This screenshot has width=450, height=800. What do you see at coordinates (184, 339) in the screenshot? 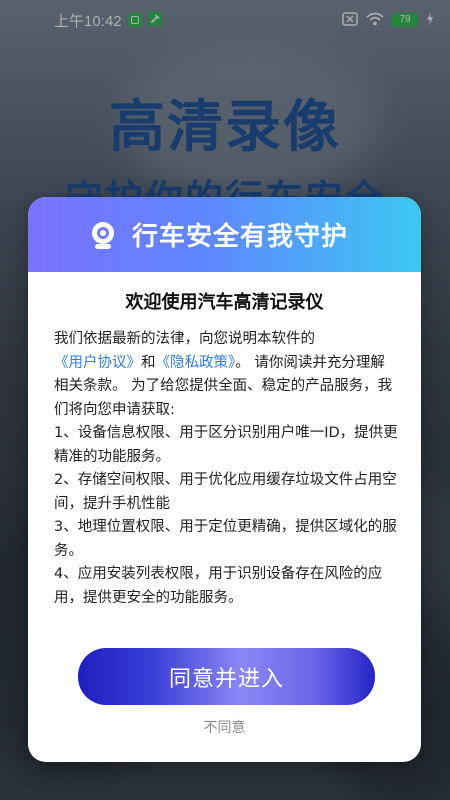
I see `intro-text: 我们依据最新的法律，向您说明本软件的` at bounding box center [184, 339].